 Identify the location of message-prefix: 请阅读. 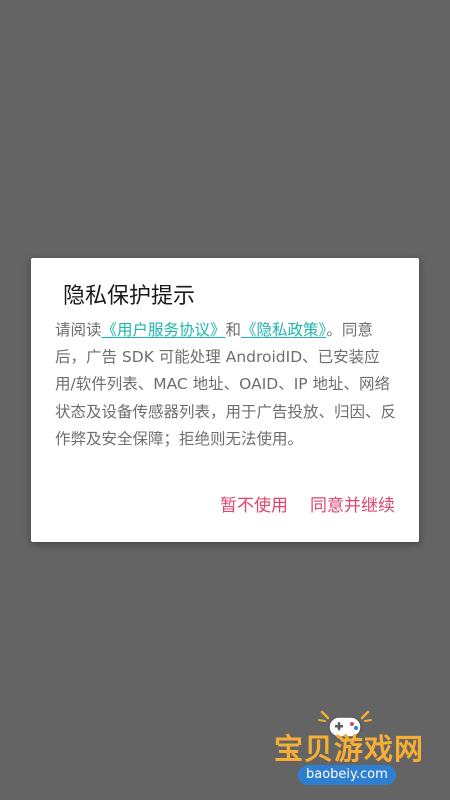
(78, 330).